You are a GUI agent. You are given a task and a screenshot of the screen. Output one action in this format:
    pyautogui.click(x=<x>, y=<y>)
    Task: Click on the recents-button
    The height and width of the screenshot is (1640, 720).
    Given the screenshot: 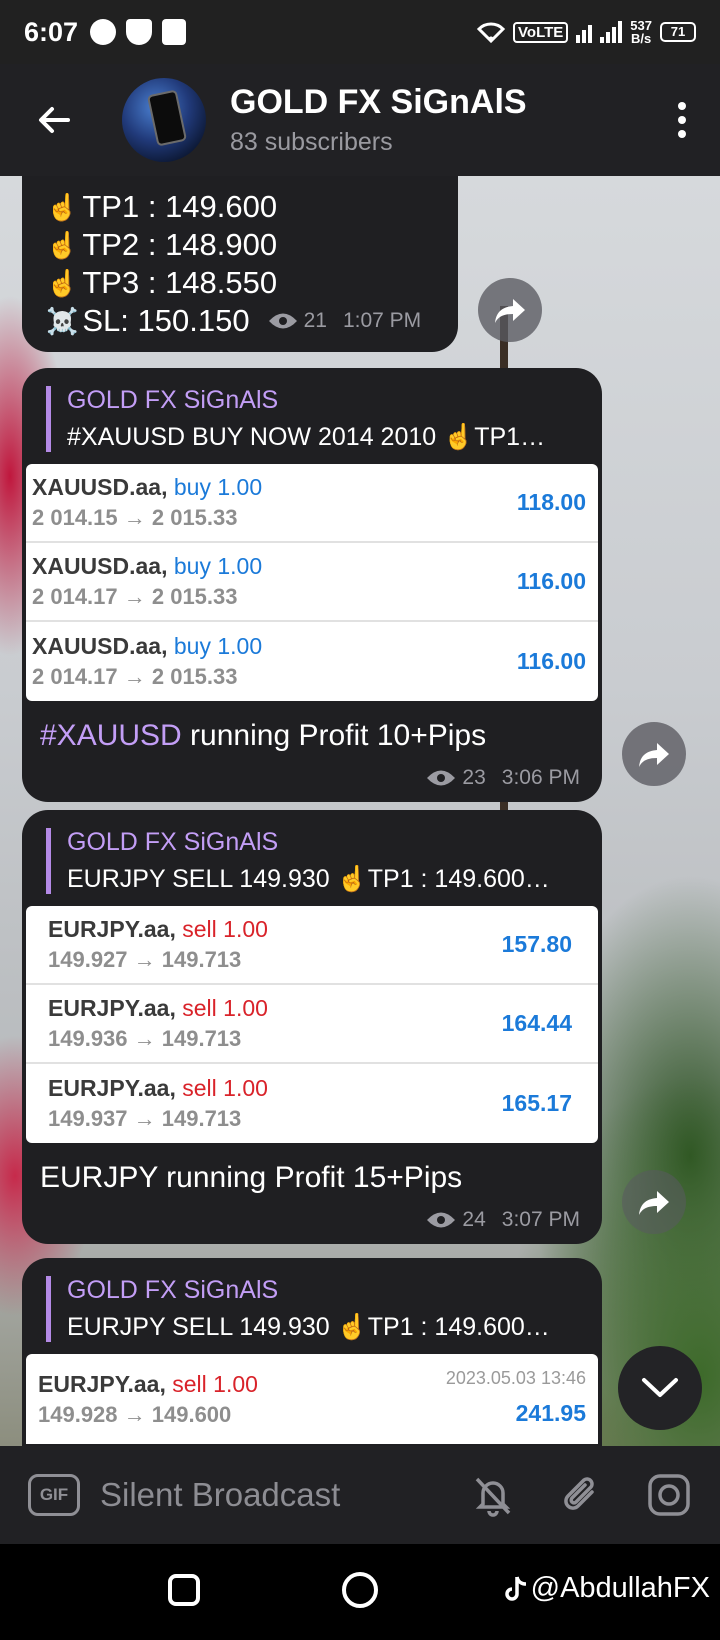 What is the action you would take?
    pyautogui.click(x=184, y=1590)
    